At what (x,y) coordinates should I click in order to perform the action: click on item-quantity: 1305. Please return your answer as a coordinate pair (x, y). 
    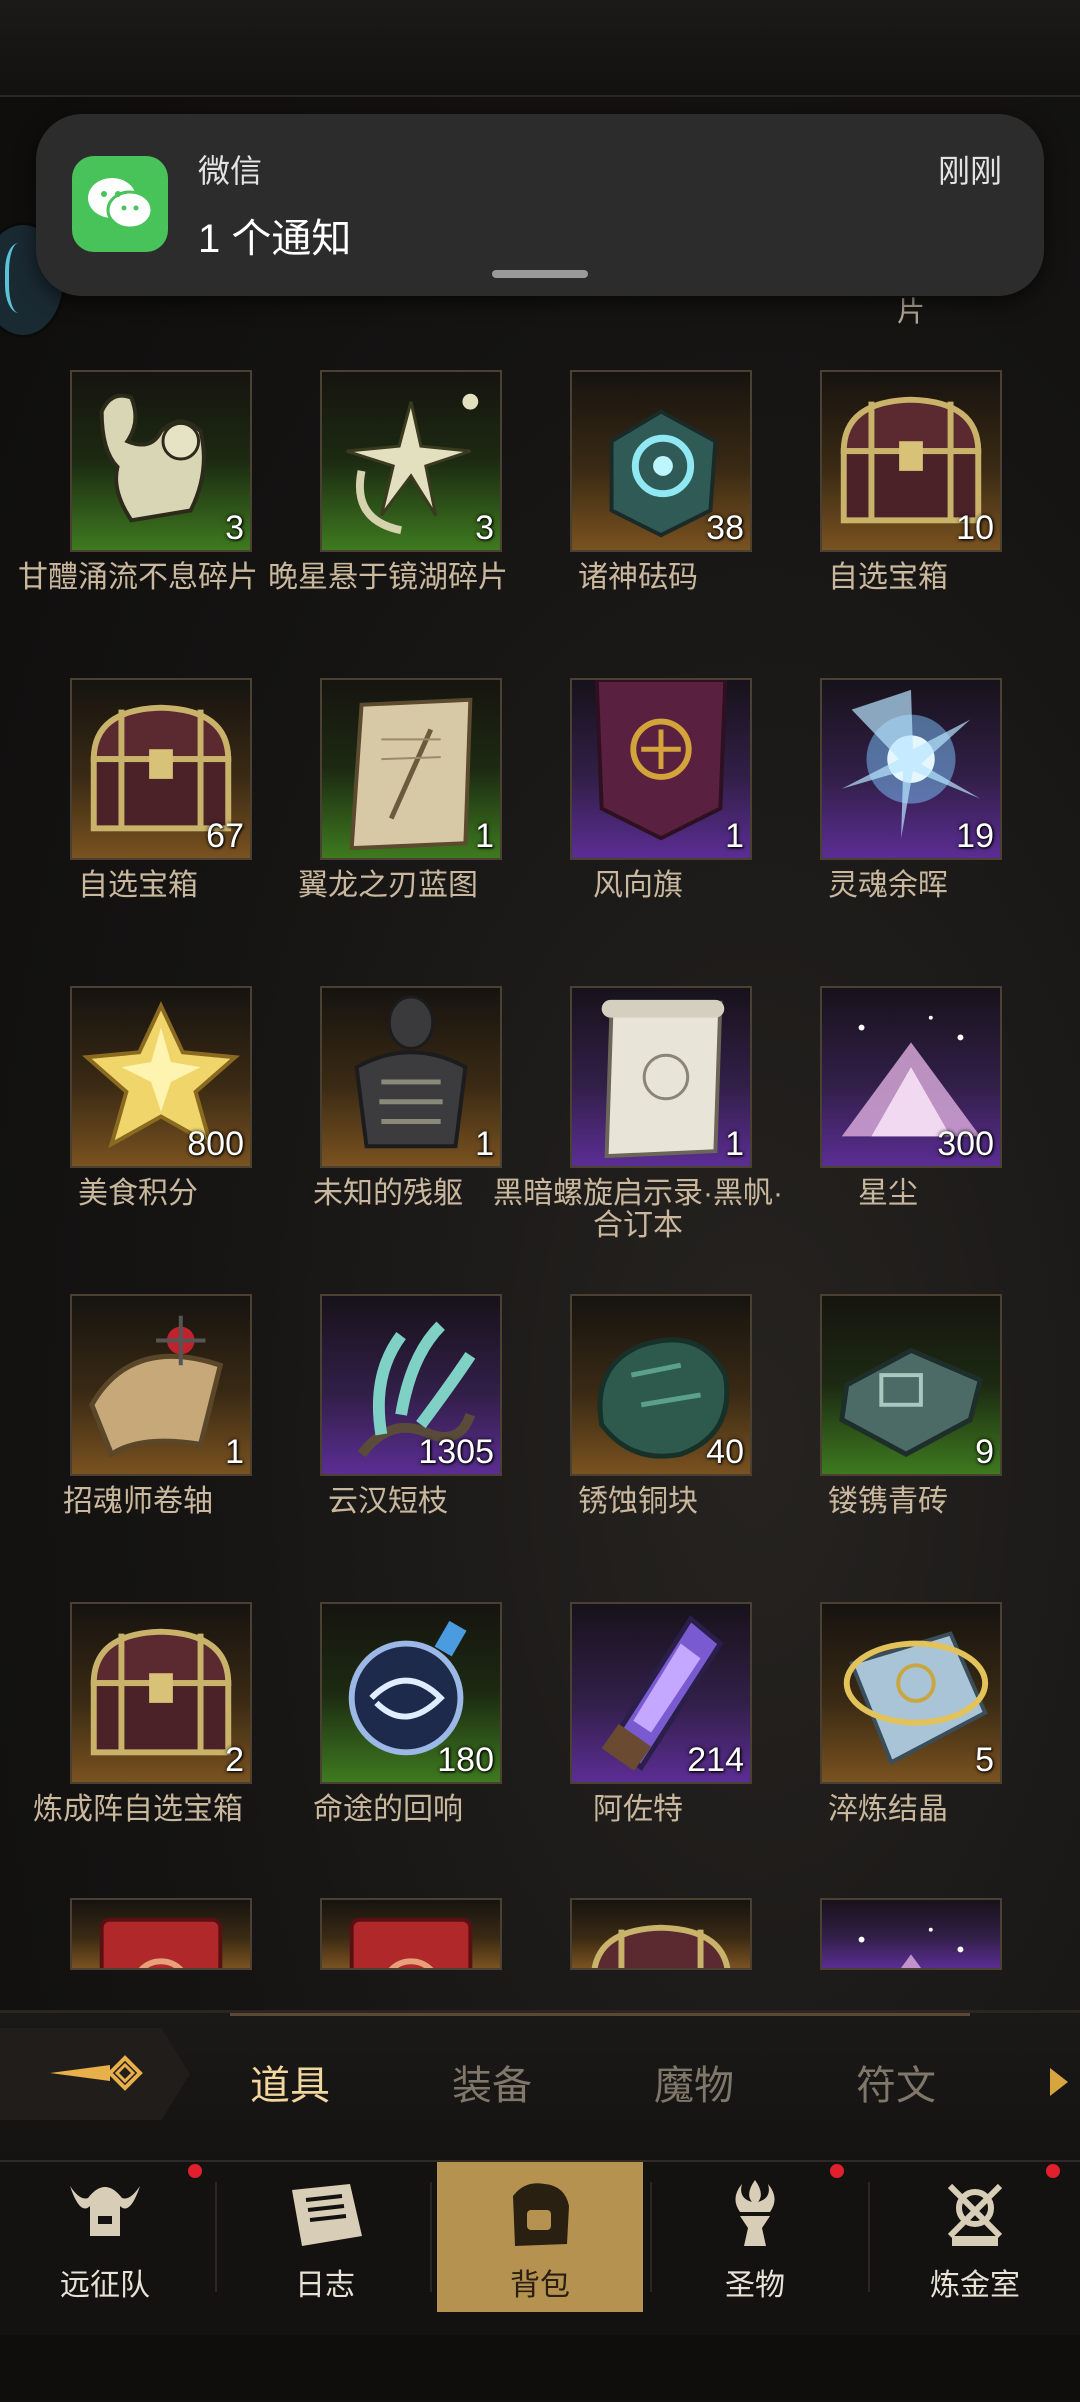
    Looking at the image, I should click on (456, 1452).